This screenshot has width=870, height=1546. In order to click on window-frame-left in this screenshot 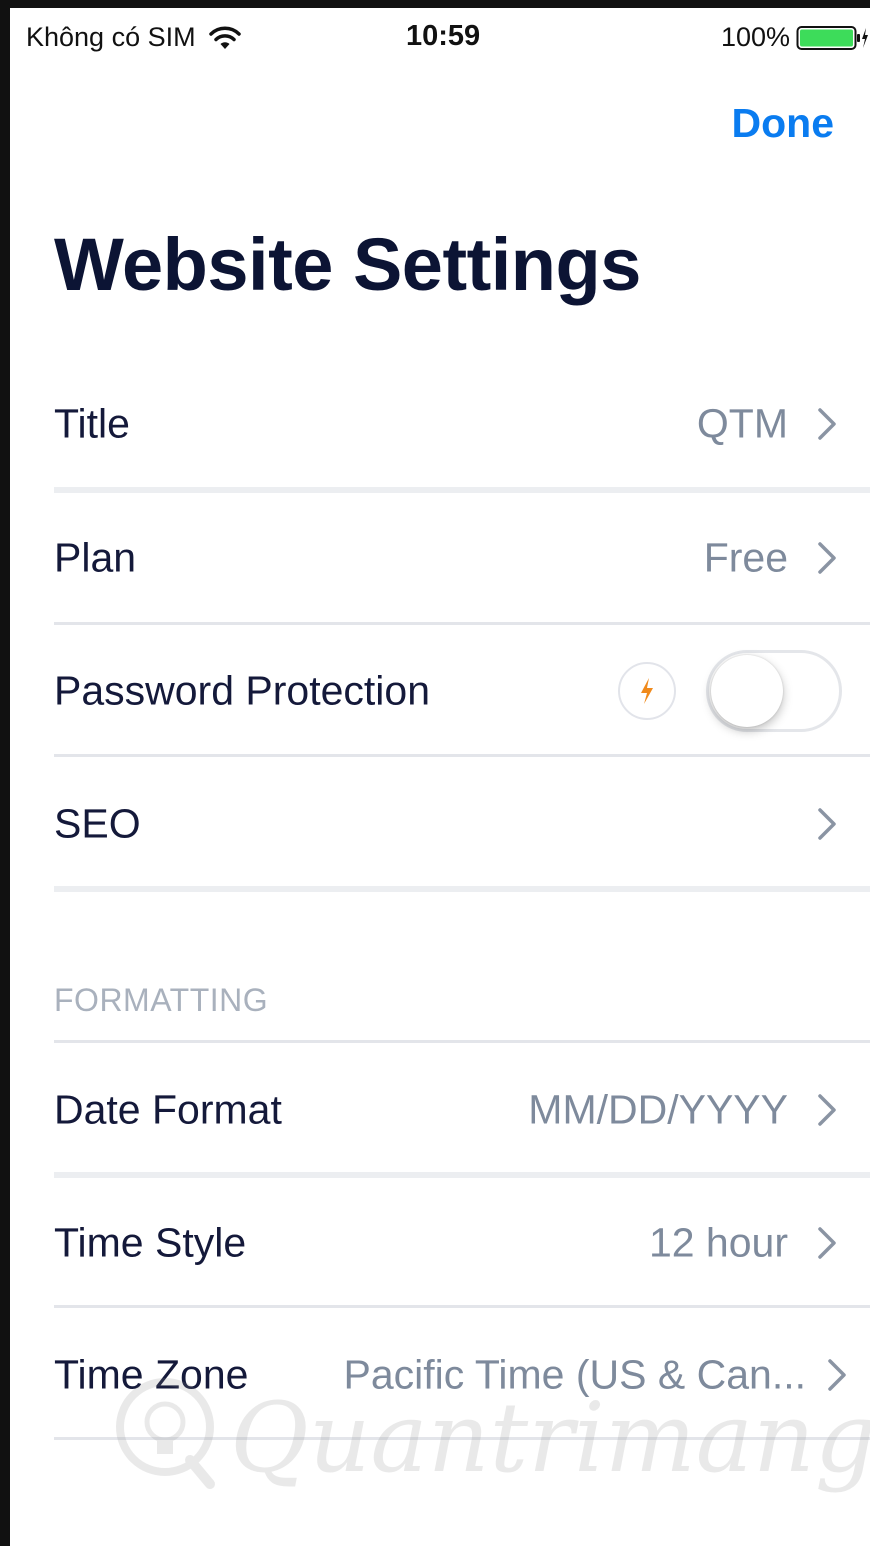, I will do `click(5, 773)`.